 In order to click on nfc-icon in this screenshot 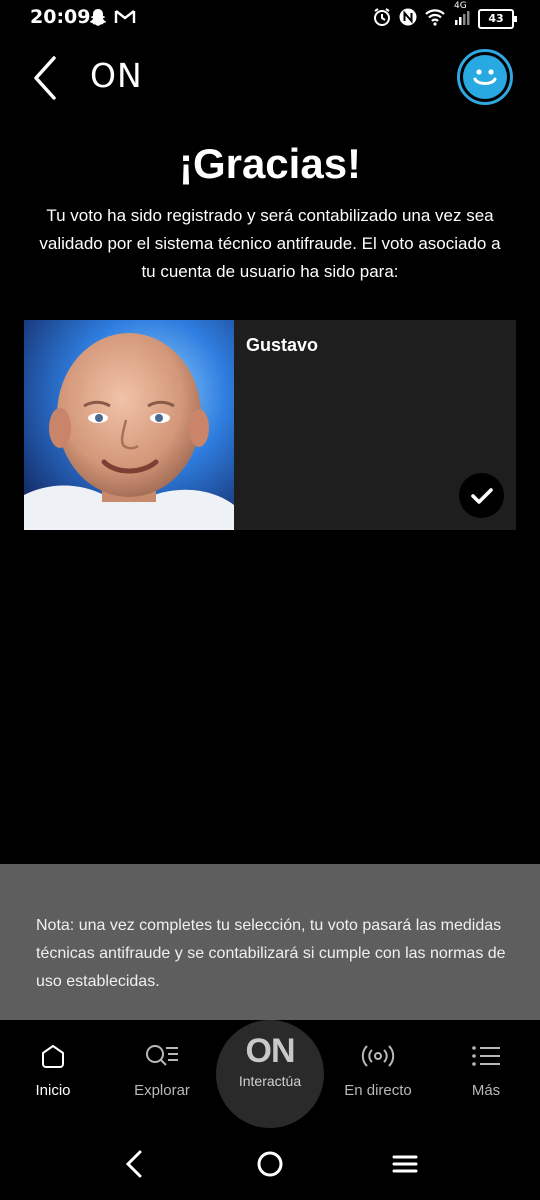, I will do `click(408, 19)`.